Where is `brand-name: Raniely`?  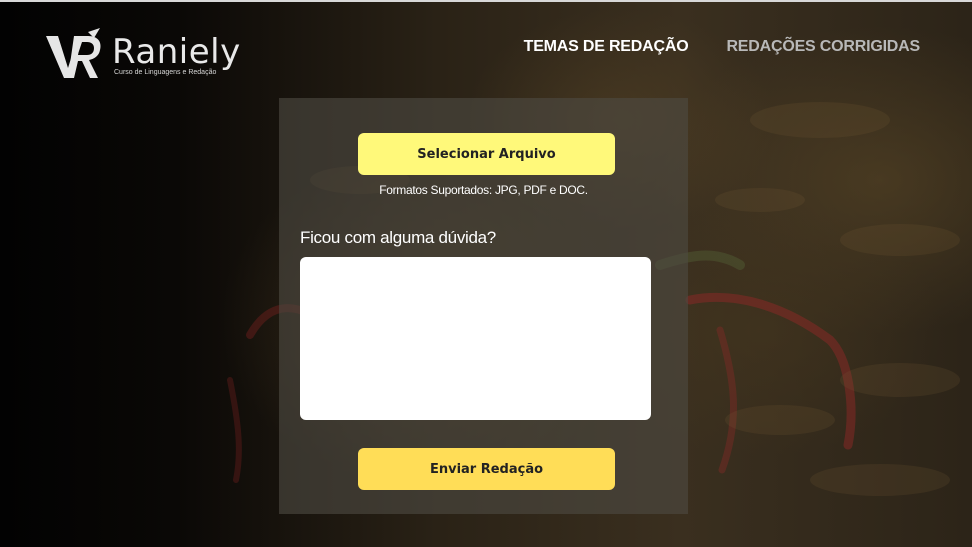
brand-name: Raniely is located at coordinates (176, 52).